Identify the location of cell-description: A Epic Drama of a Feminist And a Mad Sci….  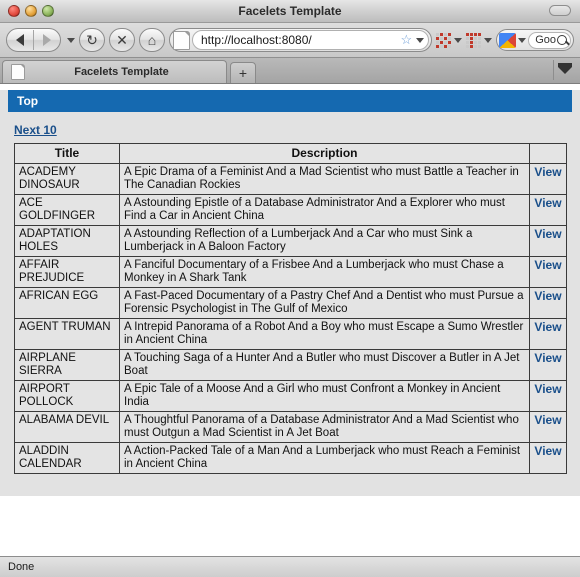
(324, 179).